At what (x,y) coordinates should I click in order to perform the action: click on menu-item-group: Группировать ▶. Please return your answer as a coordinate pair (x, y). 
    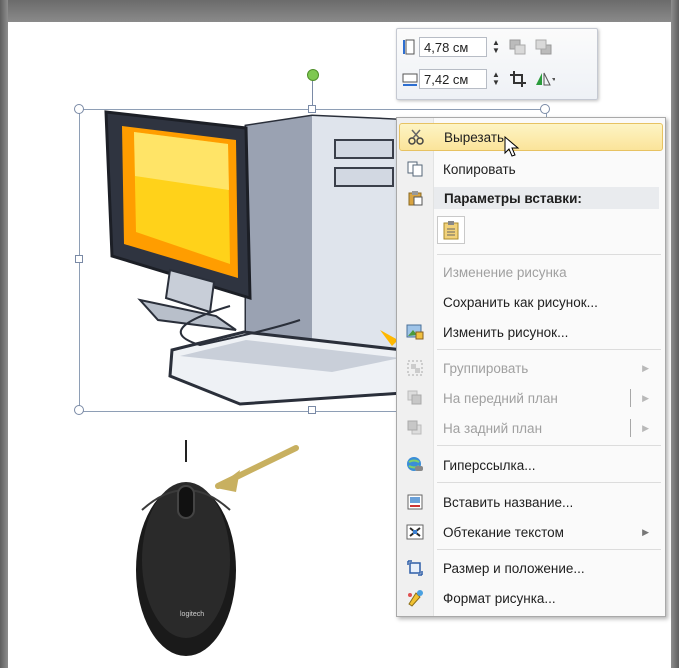
    Looking at the image, I should click on (530, 368).